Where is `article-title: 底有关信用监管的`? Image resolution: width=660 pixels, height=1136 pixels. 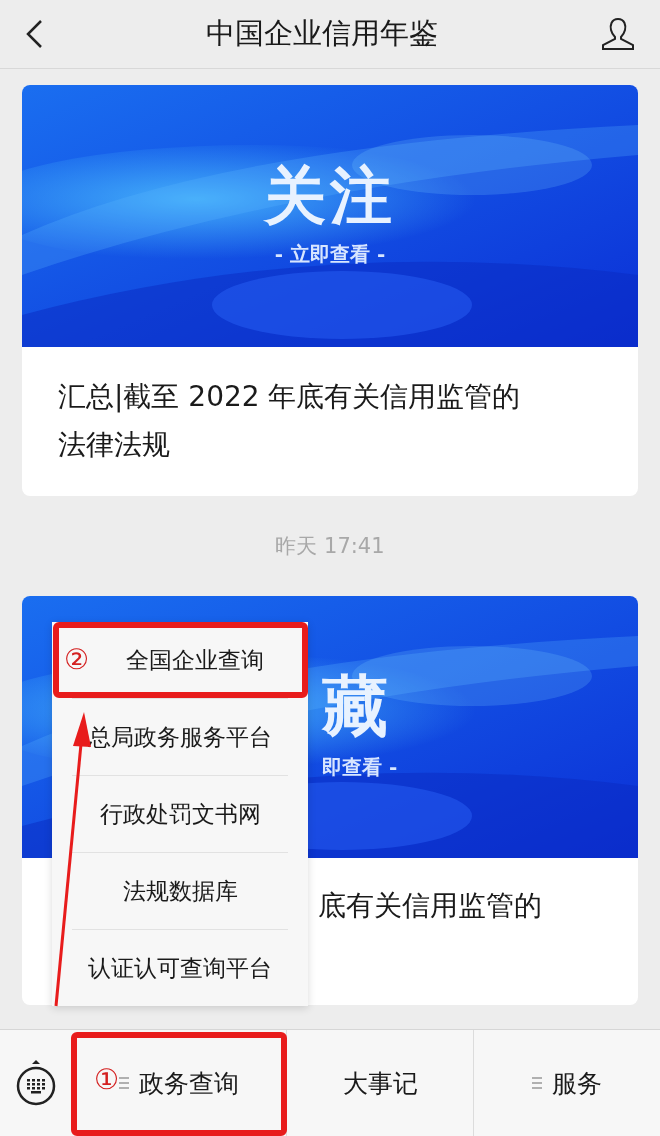
article-title: 底有关信用监管的 is located at coordinates (430, 906).